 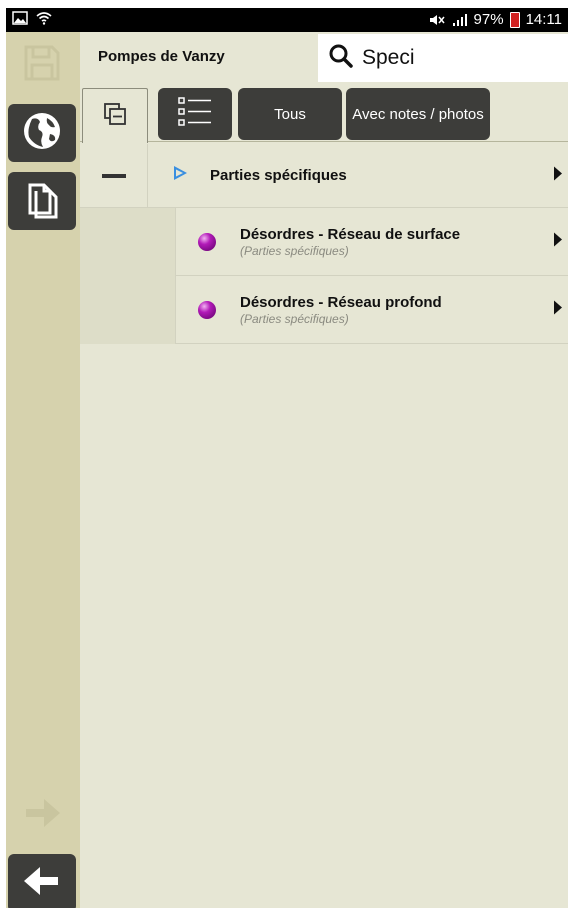 I want to click on back-button, so click(x=42, y=881).